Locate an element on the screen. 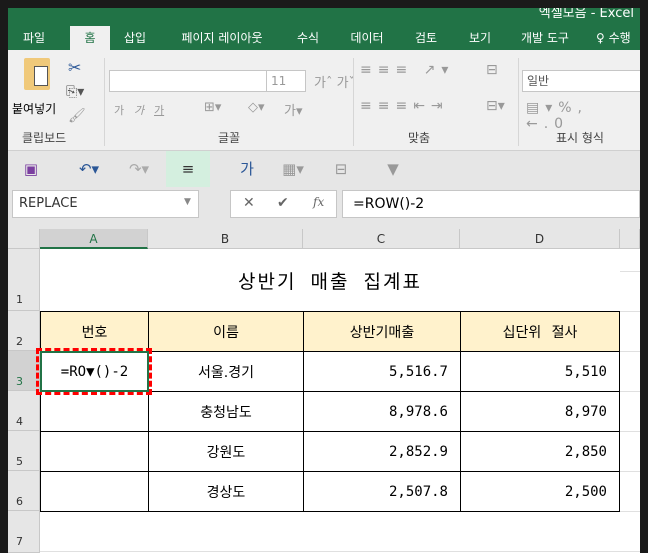 This screenshot has width=648, height=553. tell-me-label: 수행 is located at coordinates (619, 38).